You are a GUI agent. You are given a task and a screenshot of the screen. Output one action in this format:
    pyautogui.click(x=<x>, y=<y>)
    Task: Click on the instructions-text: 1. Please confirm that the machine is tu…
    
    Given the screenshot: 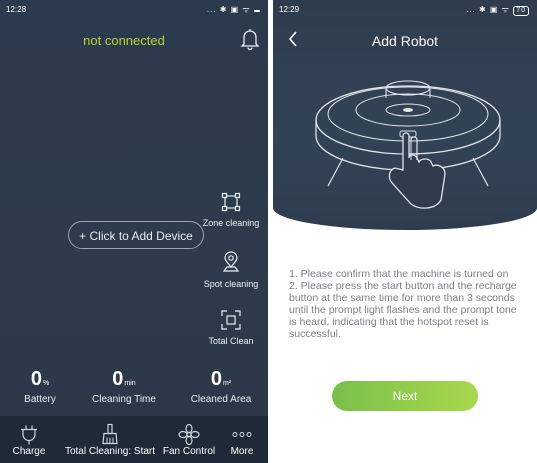 What is the action you would take?
    pyautogui.click(x=407, y=304)
    